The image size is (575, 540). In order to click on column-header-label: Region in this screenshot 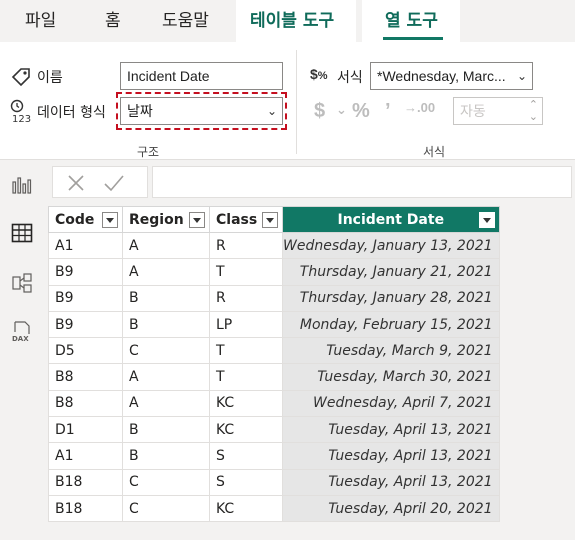, I will do `click(156, 219)`.